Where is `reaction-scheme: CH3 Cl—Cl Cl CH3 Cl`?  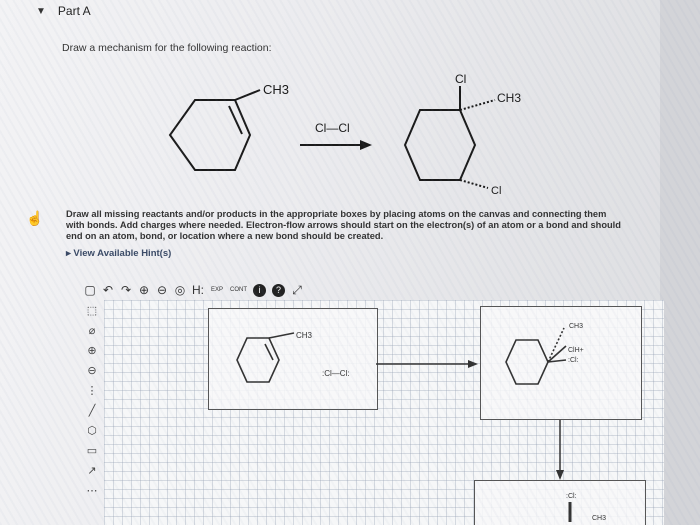
reaction-scheme: CH3 Cl—Cl Cl CH3 Cl is located at coordinates (344, 134).